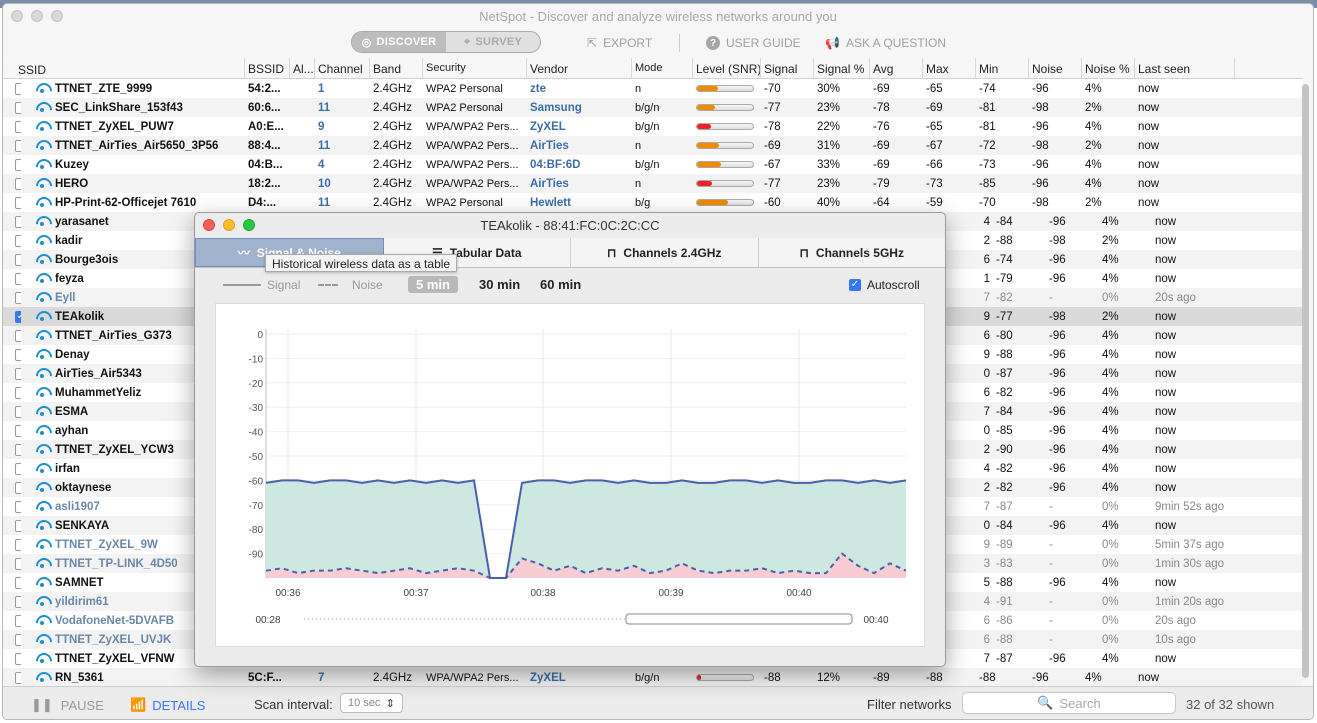 This screenshot has height=723, width=1317. What do you see at coordinates (556, 107) in the screenshot?
I see `vendor-cell: Samsung` at bounding box center [556, 107].